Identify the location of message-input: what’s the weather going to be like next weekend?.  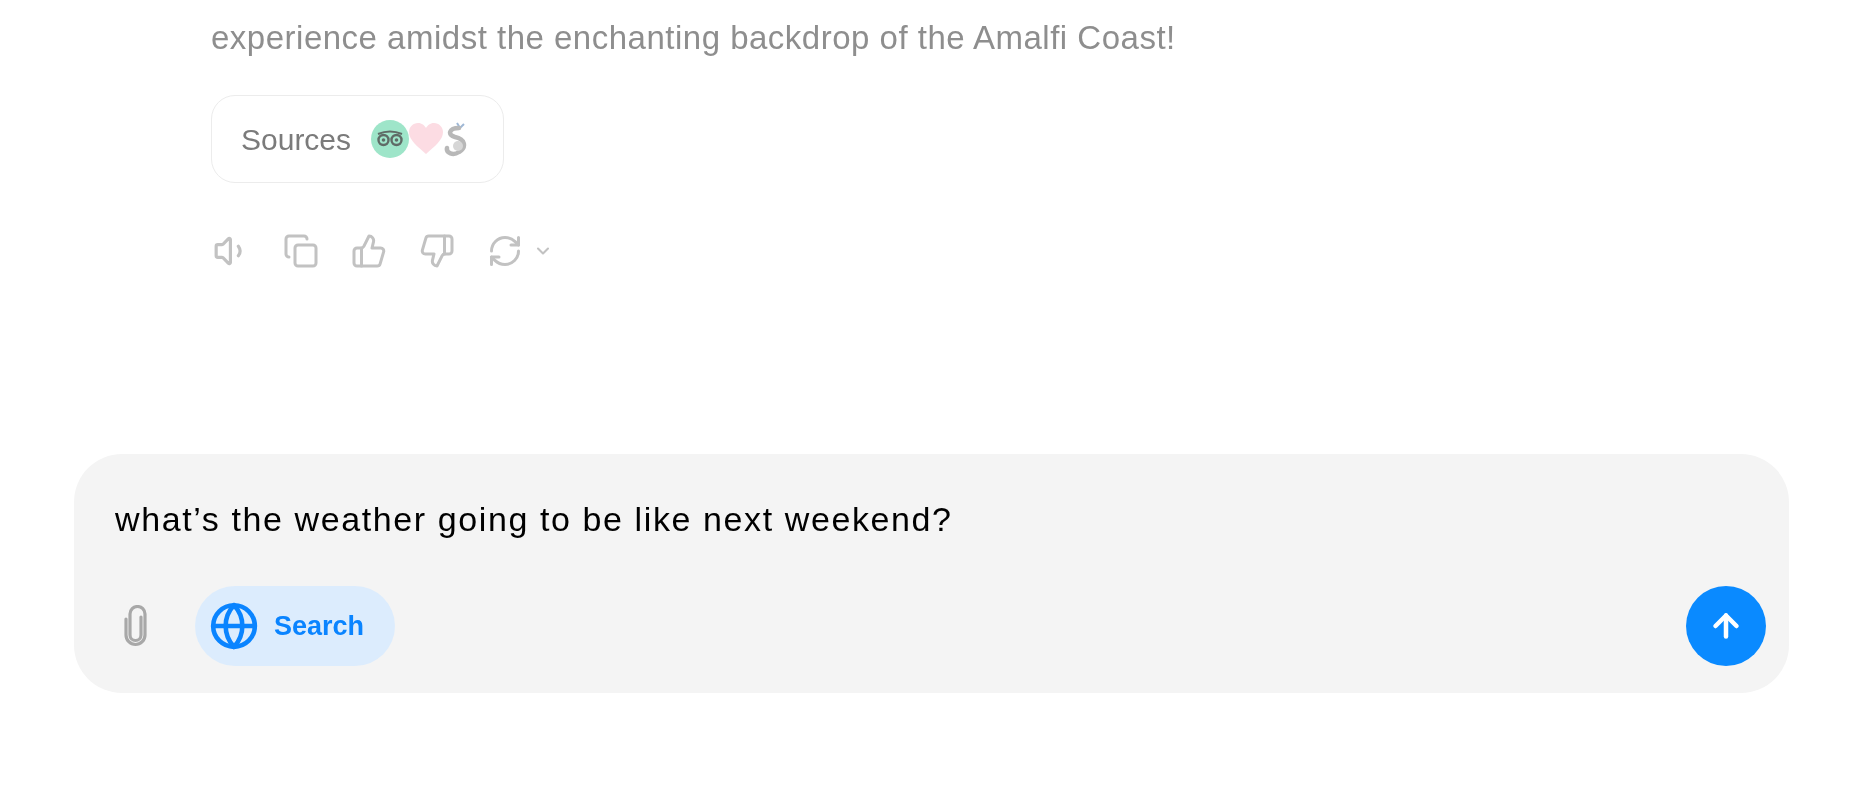
(940, 519).